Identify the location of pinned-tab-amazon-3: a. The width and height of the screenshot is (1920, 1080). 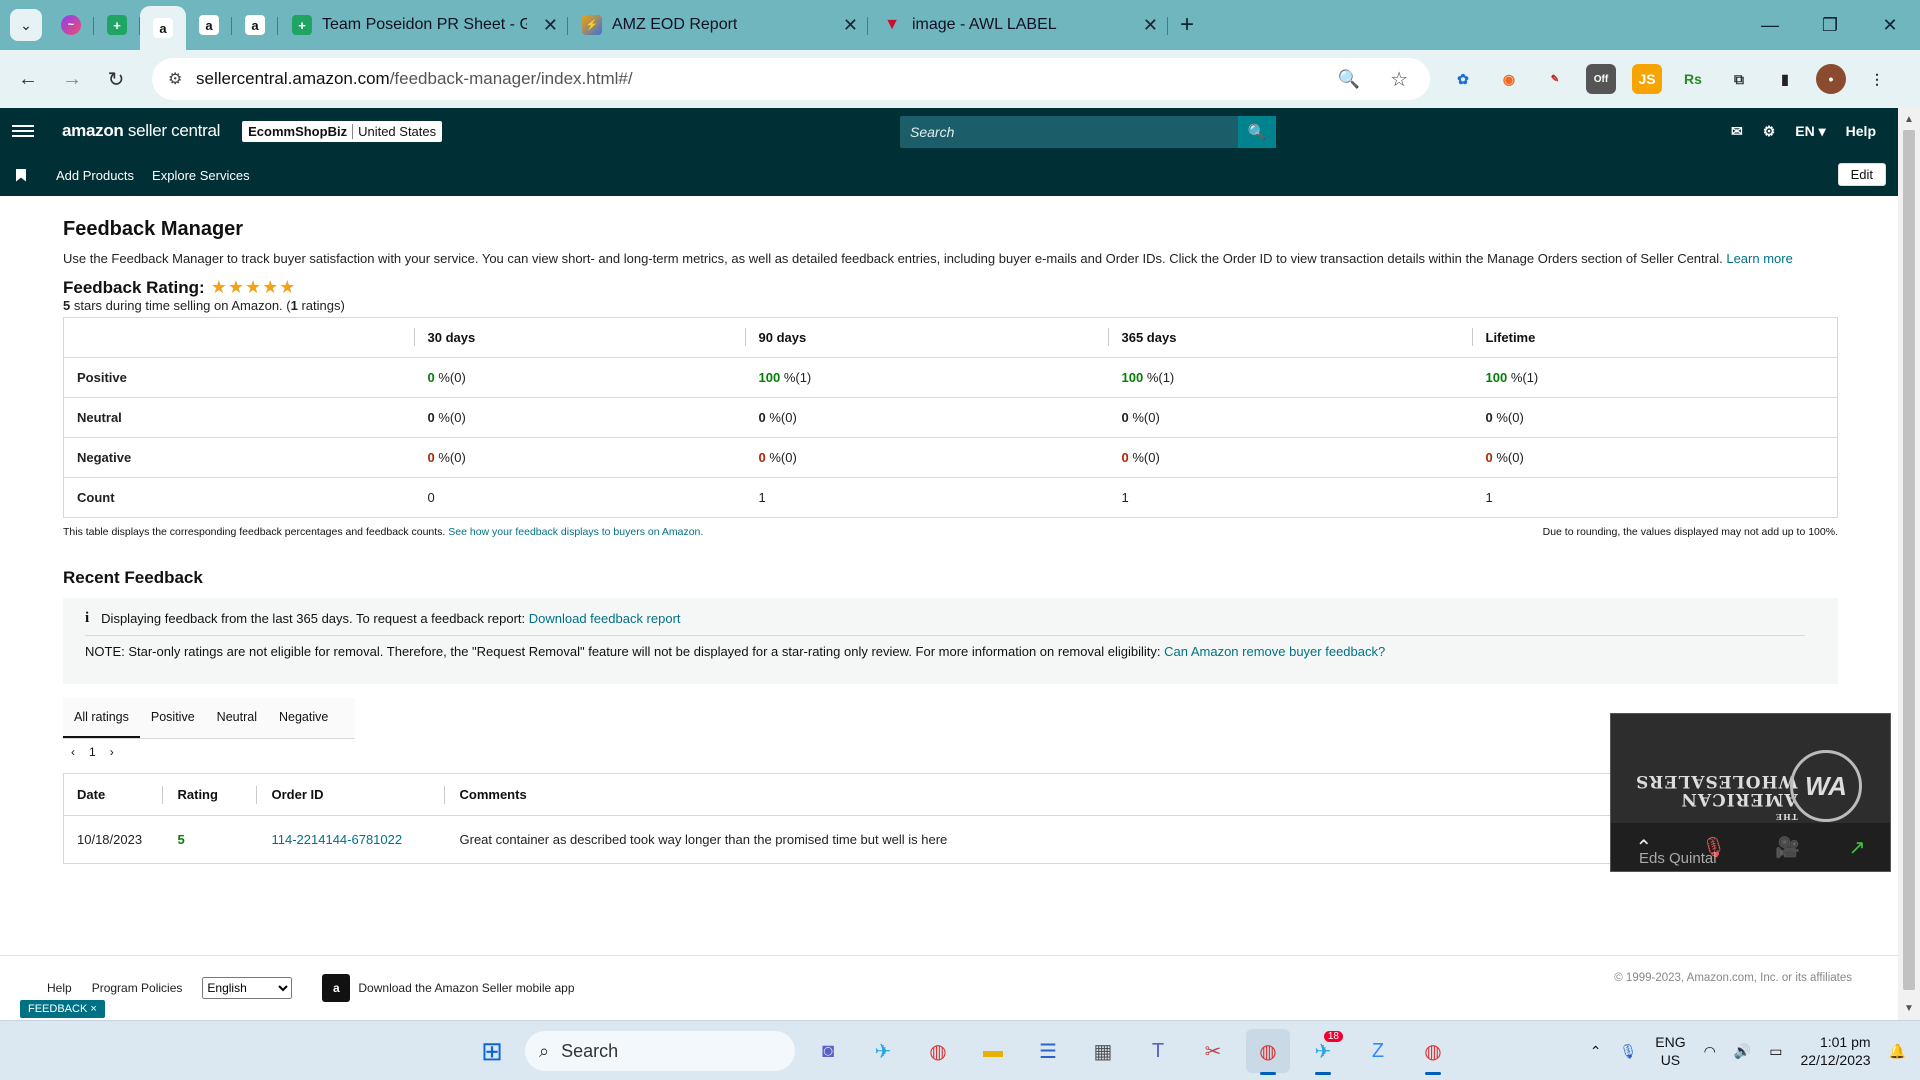
(255, 25).